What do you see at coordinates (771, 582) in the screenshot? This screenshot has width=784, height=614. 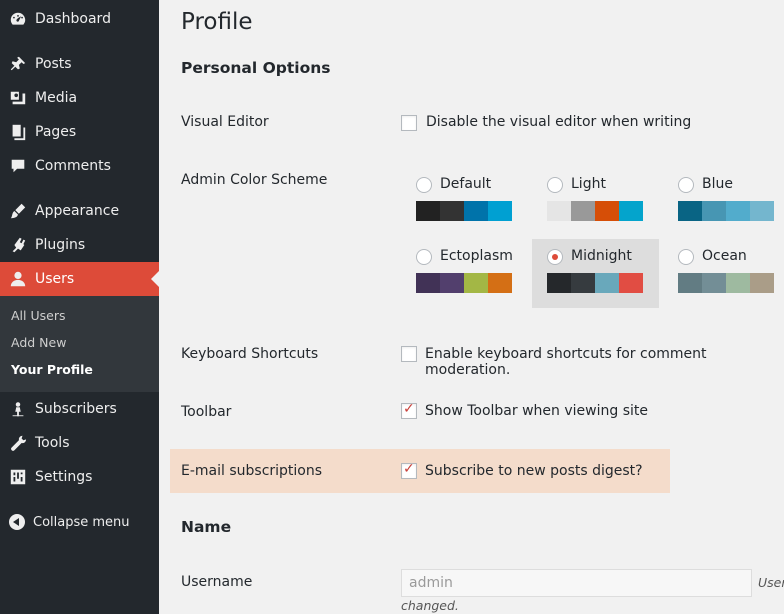 I see `username-description: User` at bounding box center [771, 582].